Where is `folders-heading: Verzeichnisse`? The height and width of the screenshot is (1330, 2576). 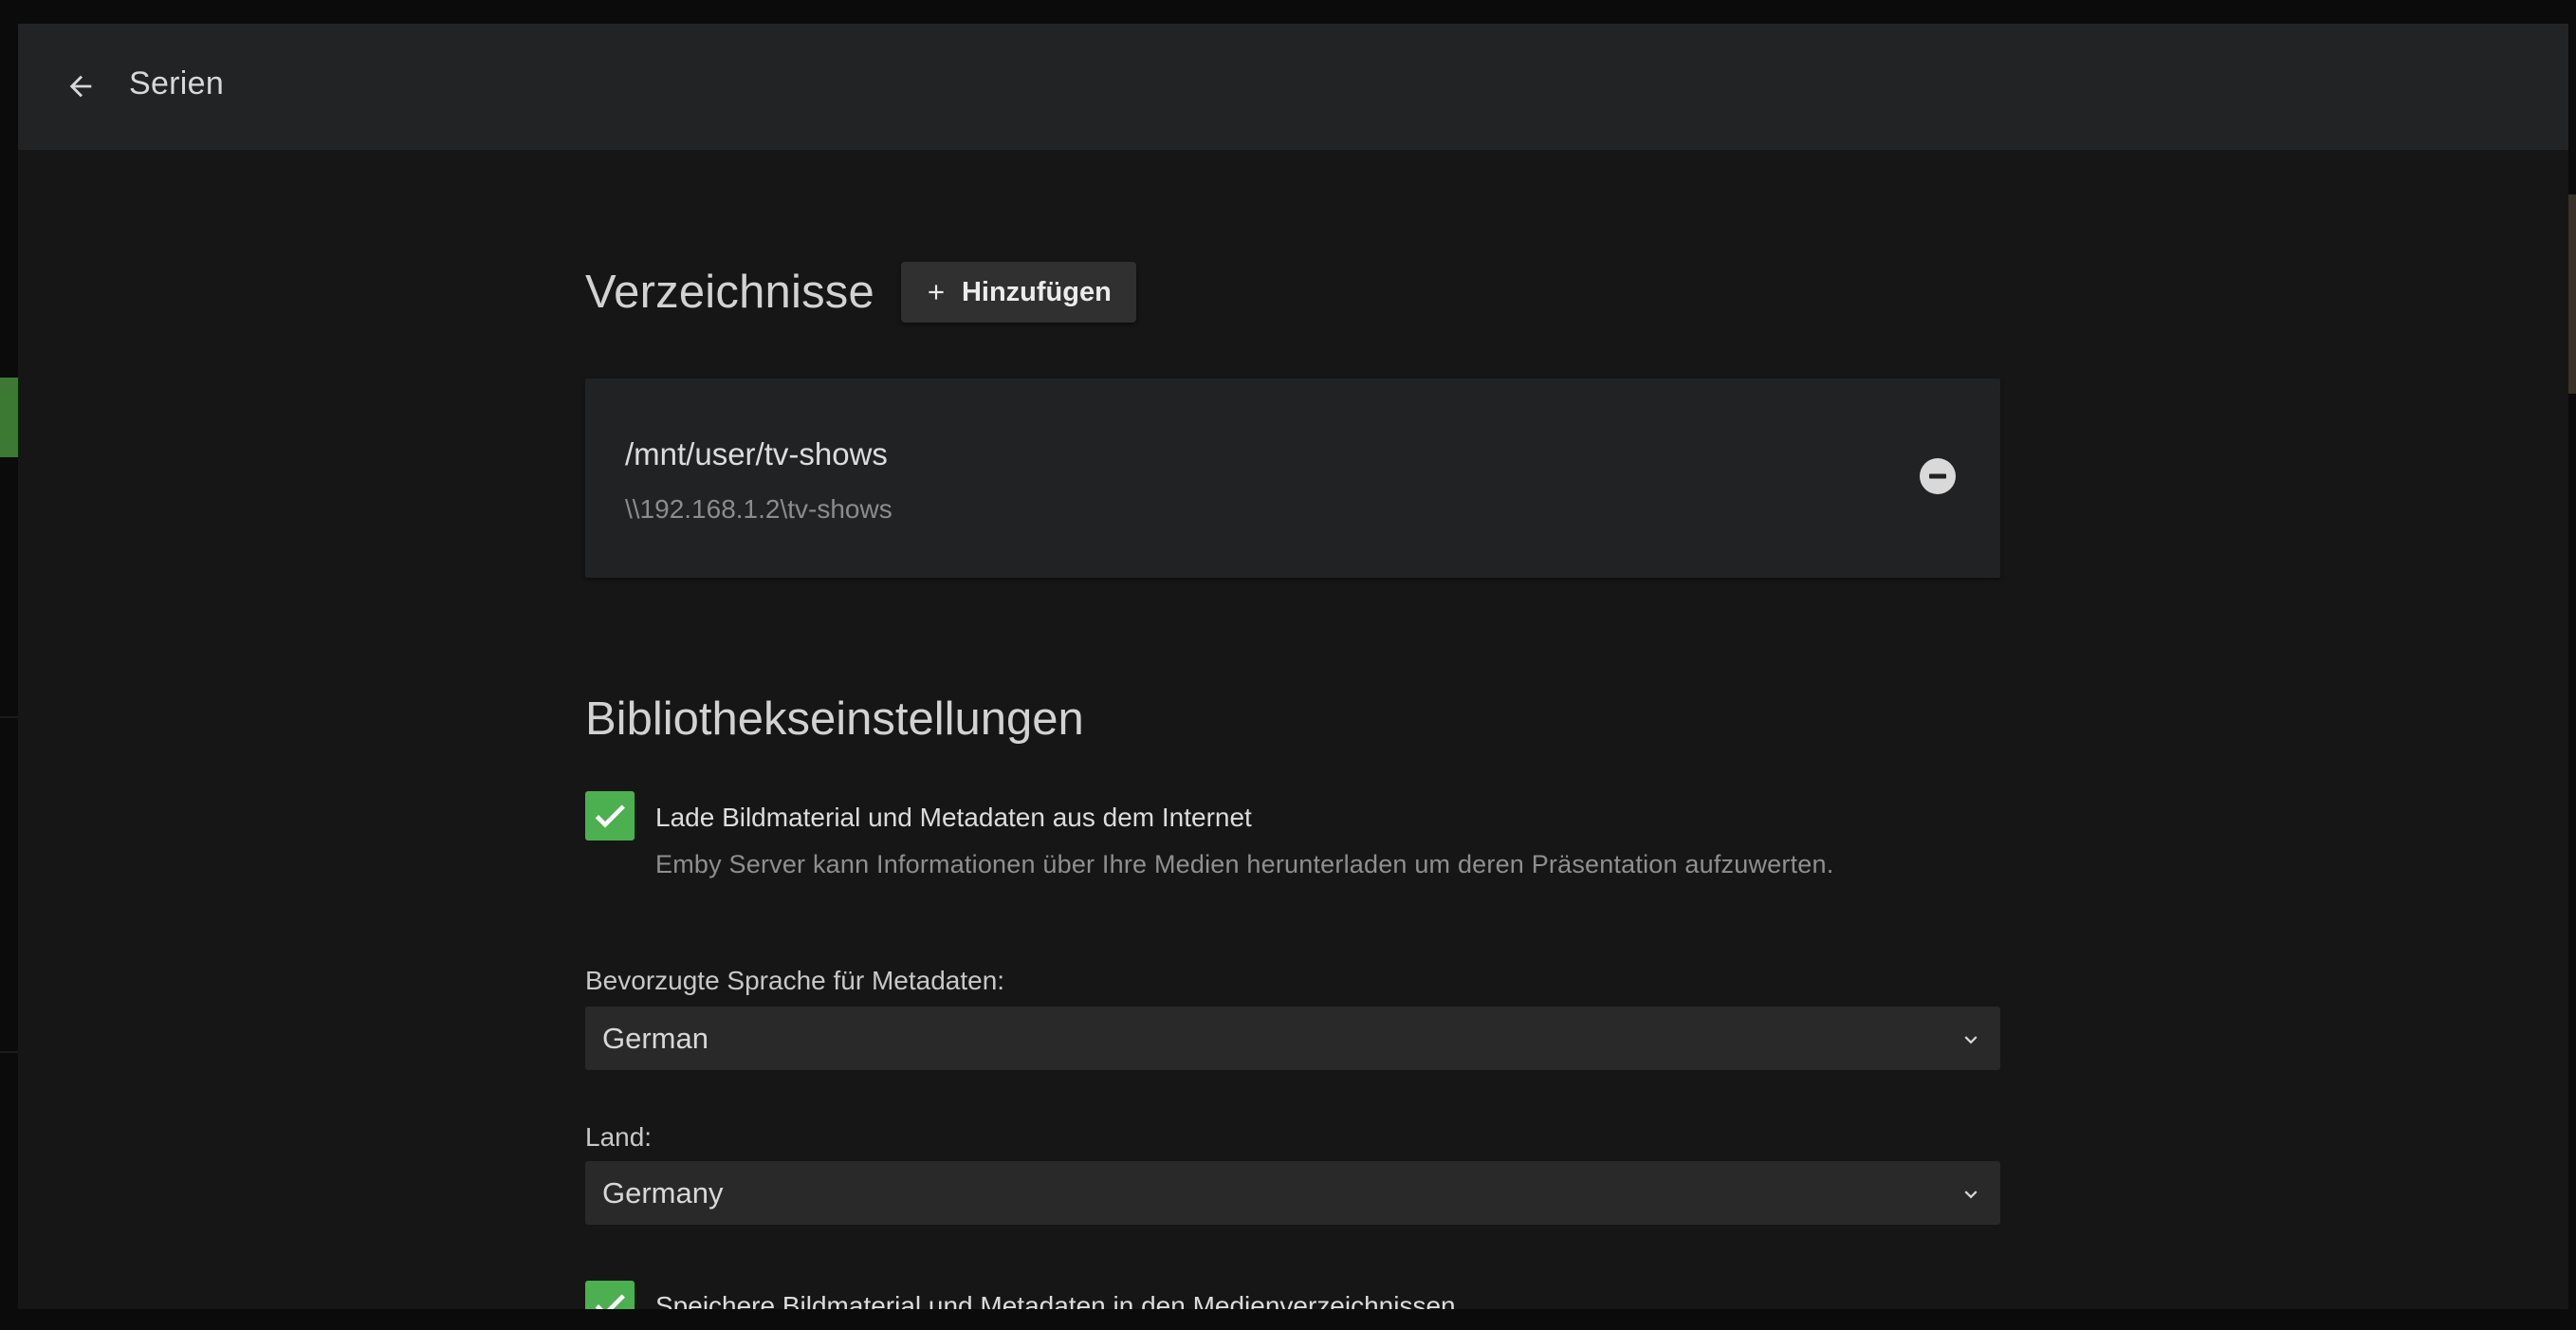 folders-heading: Verzeichnisse is located at coordinates (729, 292).